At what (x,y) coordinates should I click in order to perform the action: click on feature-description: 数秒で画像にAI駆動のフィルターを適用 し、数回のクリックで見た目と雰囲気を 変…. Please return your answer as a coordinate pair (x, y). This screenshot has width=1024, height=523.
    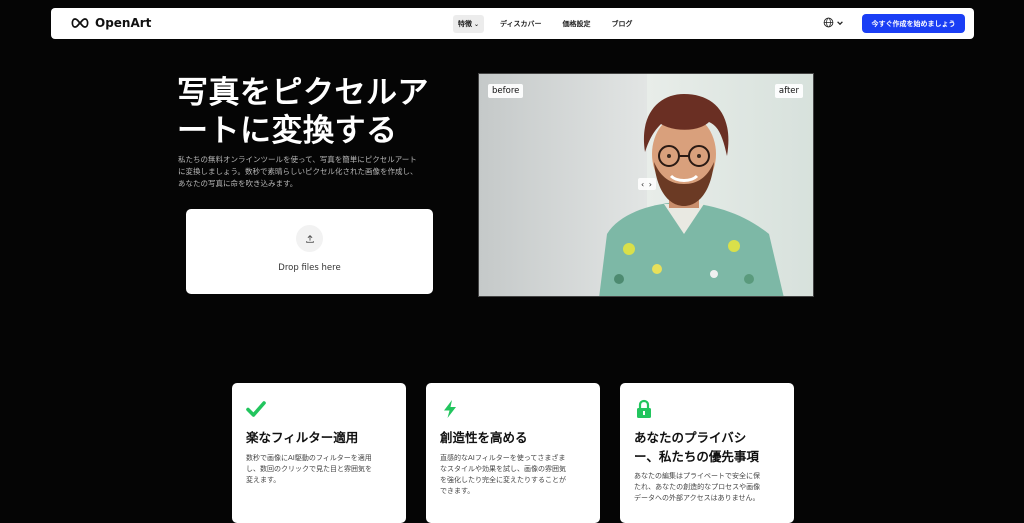
    Looking at the image, I should click on (321, 469).